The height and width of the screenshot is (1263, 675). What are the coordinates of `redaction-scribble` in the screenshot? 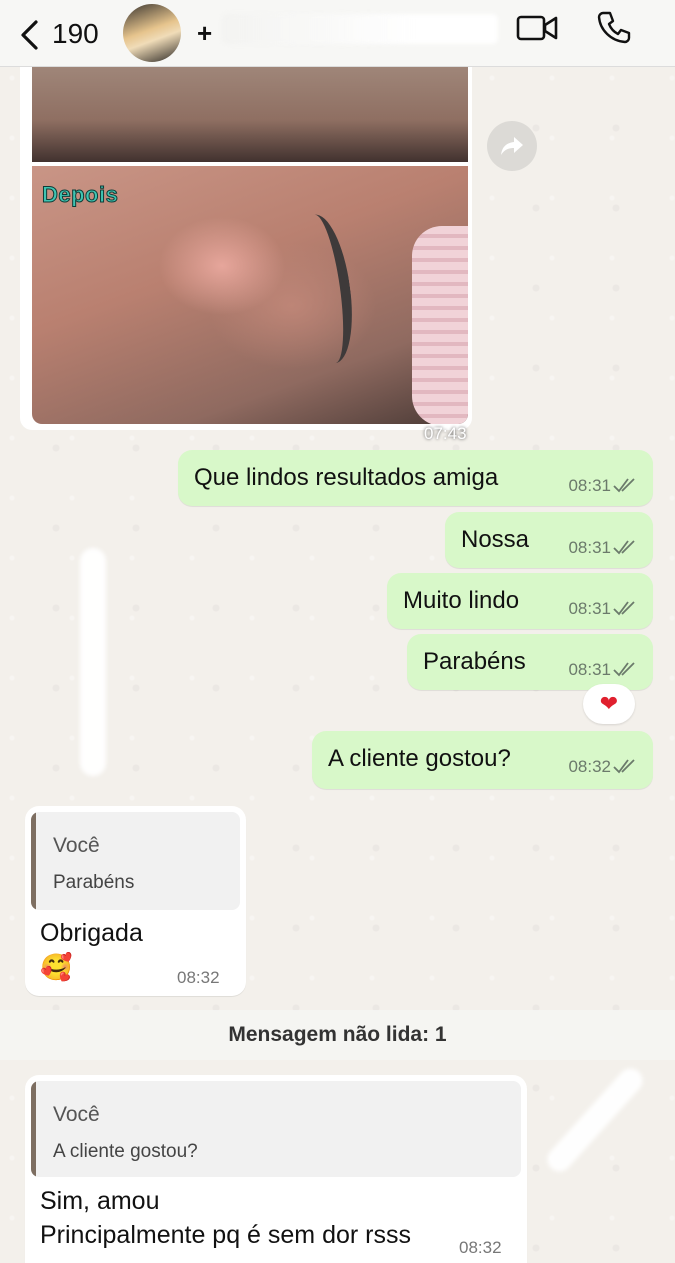 It's located at (93, 662).